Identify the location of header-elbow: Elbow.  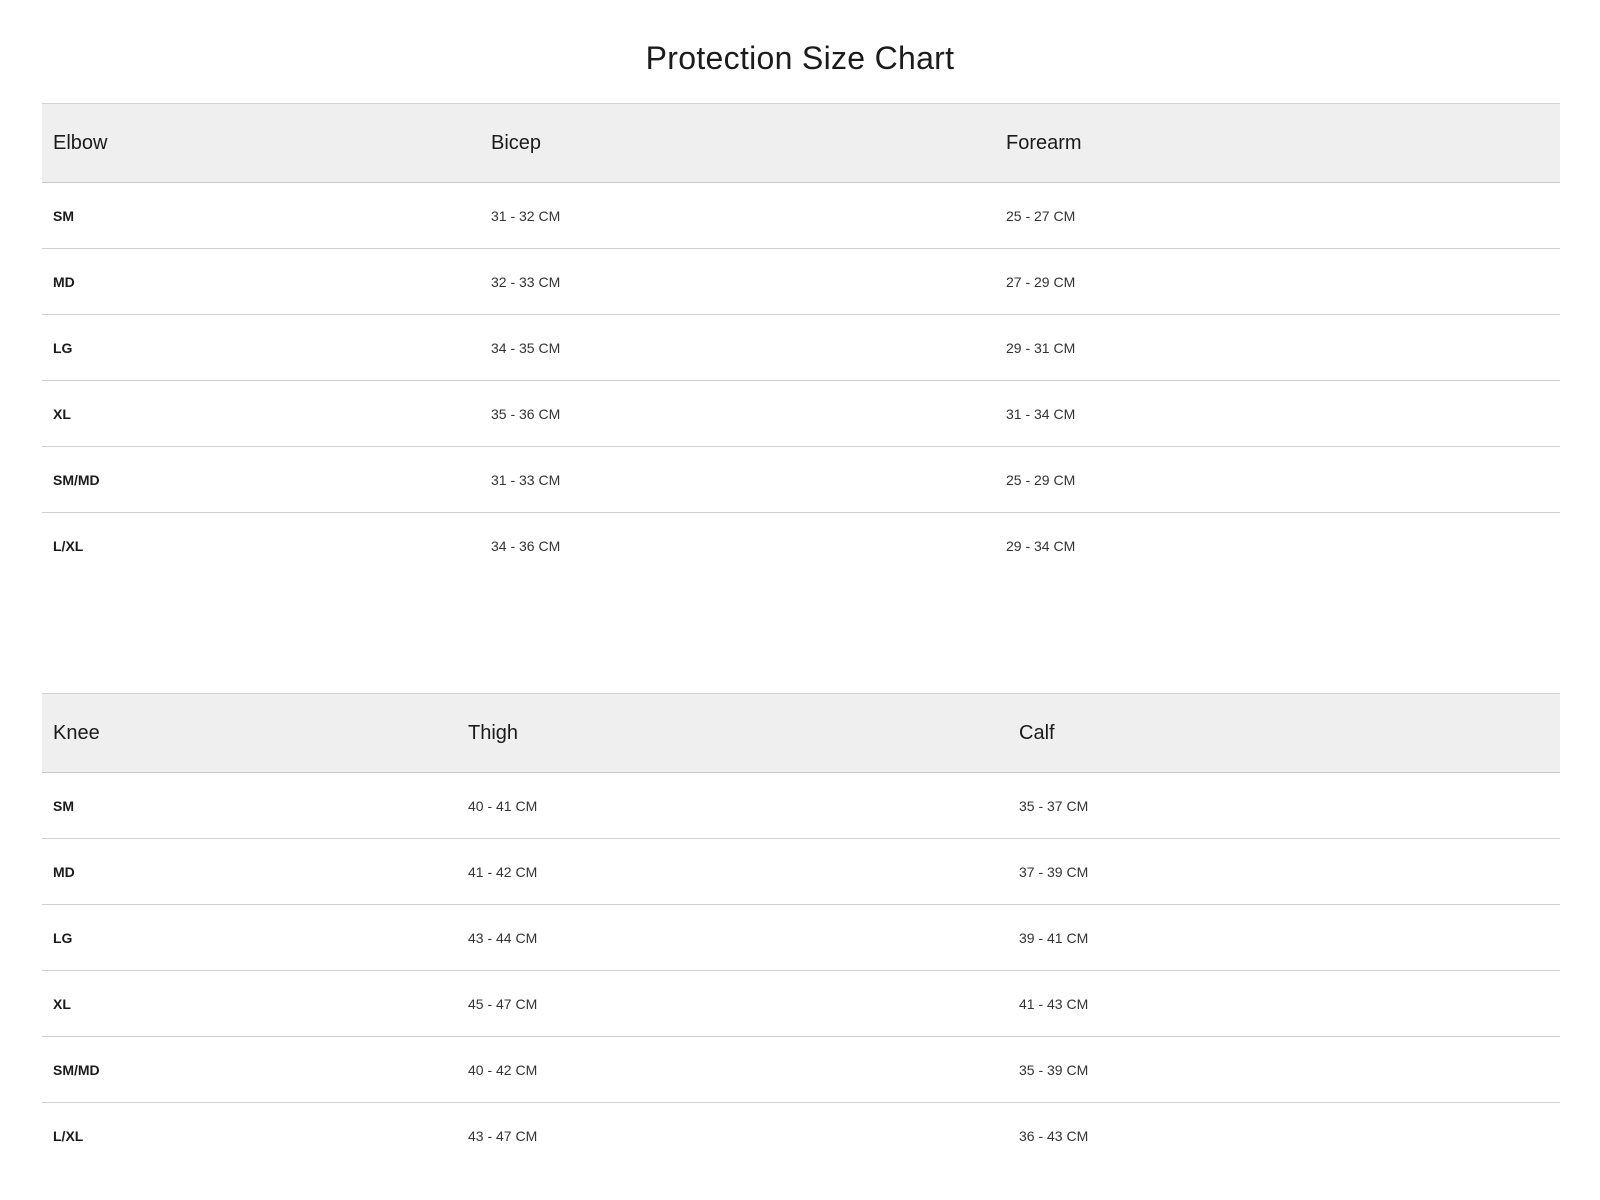
(261, 143).